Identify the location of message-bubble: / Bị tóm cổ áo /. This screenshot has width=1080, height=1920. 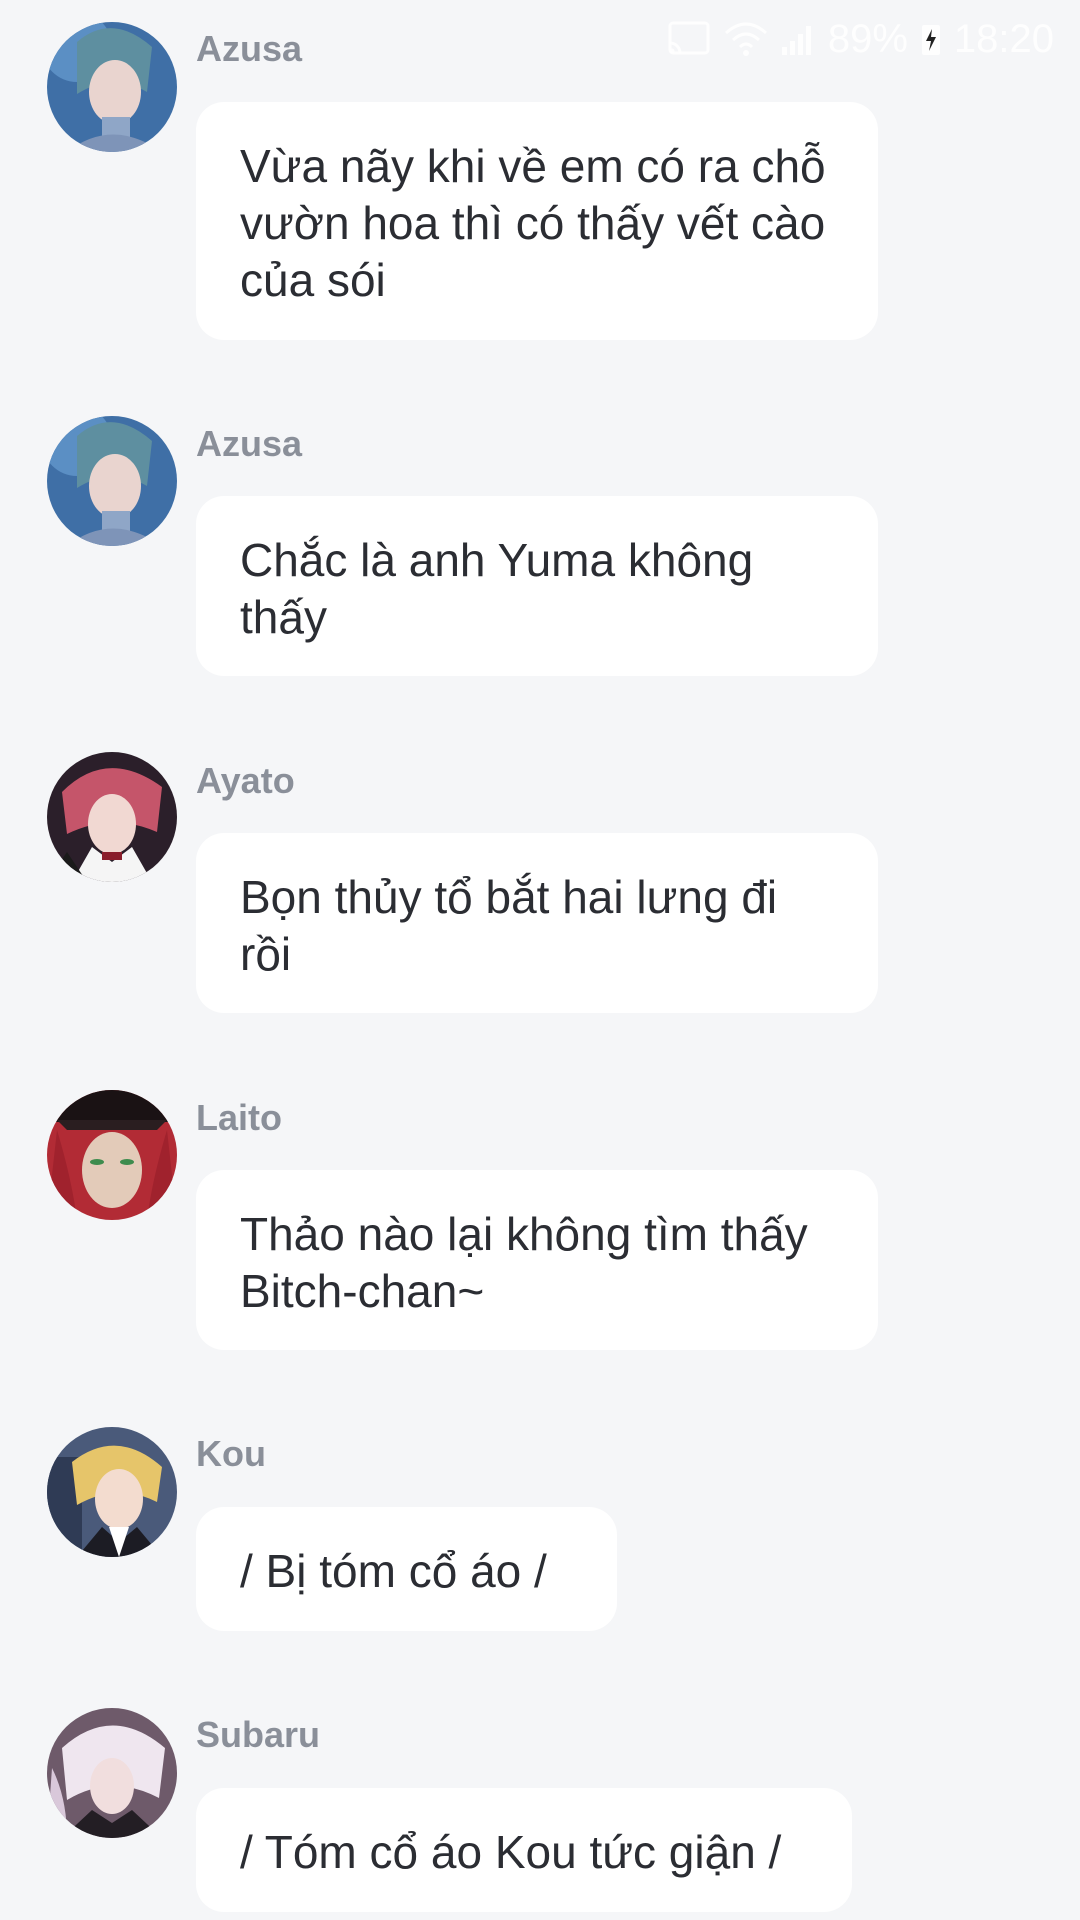
(406, 1569).